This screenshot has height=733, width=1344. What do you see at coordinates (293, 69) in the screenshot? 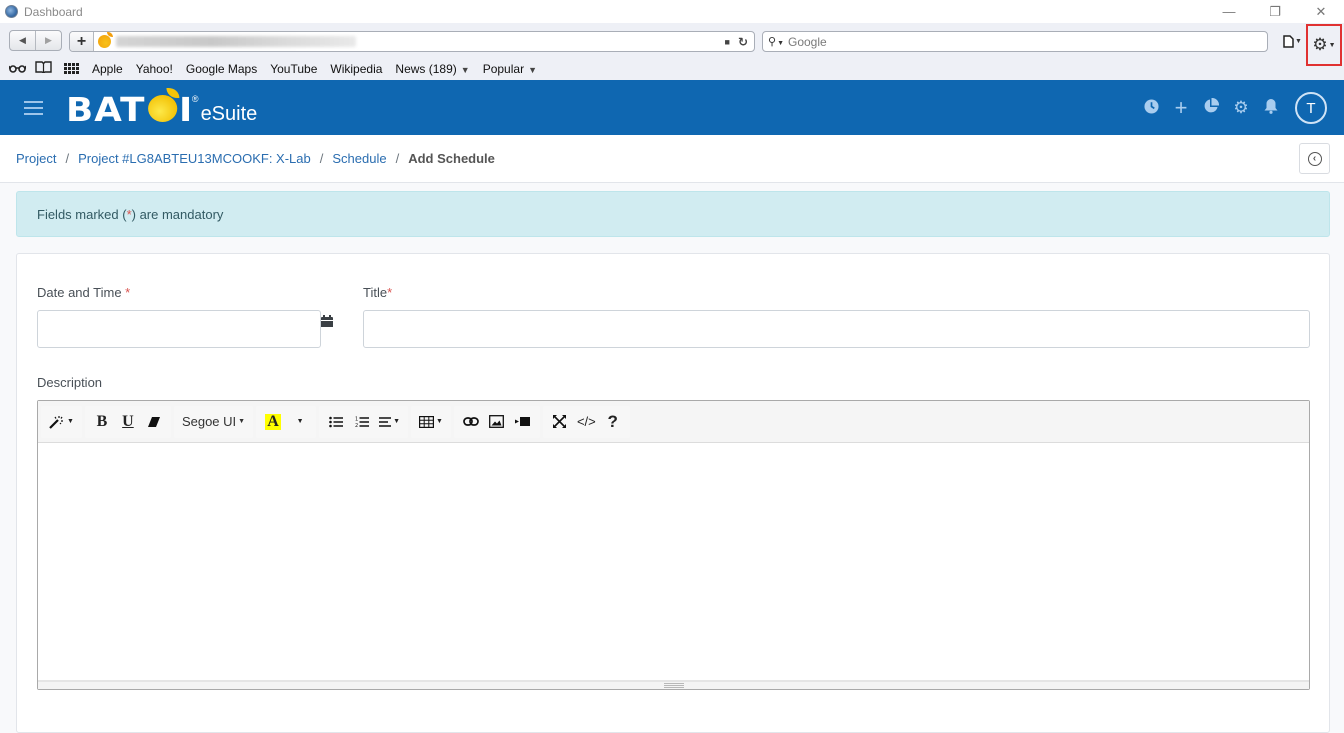
I see `bookmark-youtube: YouTube` at bounding box center [293, 69].